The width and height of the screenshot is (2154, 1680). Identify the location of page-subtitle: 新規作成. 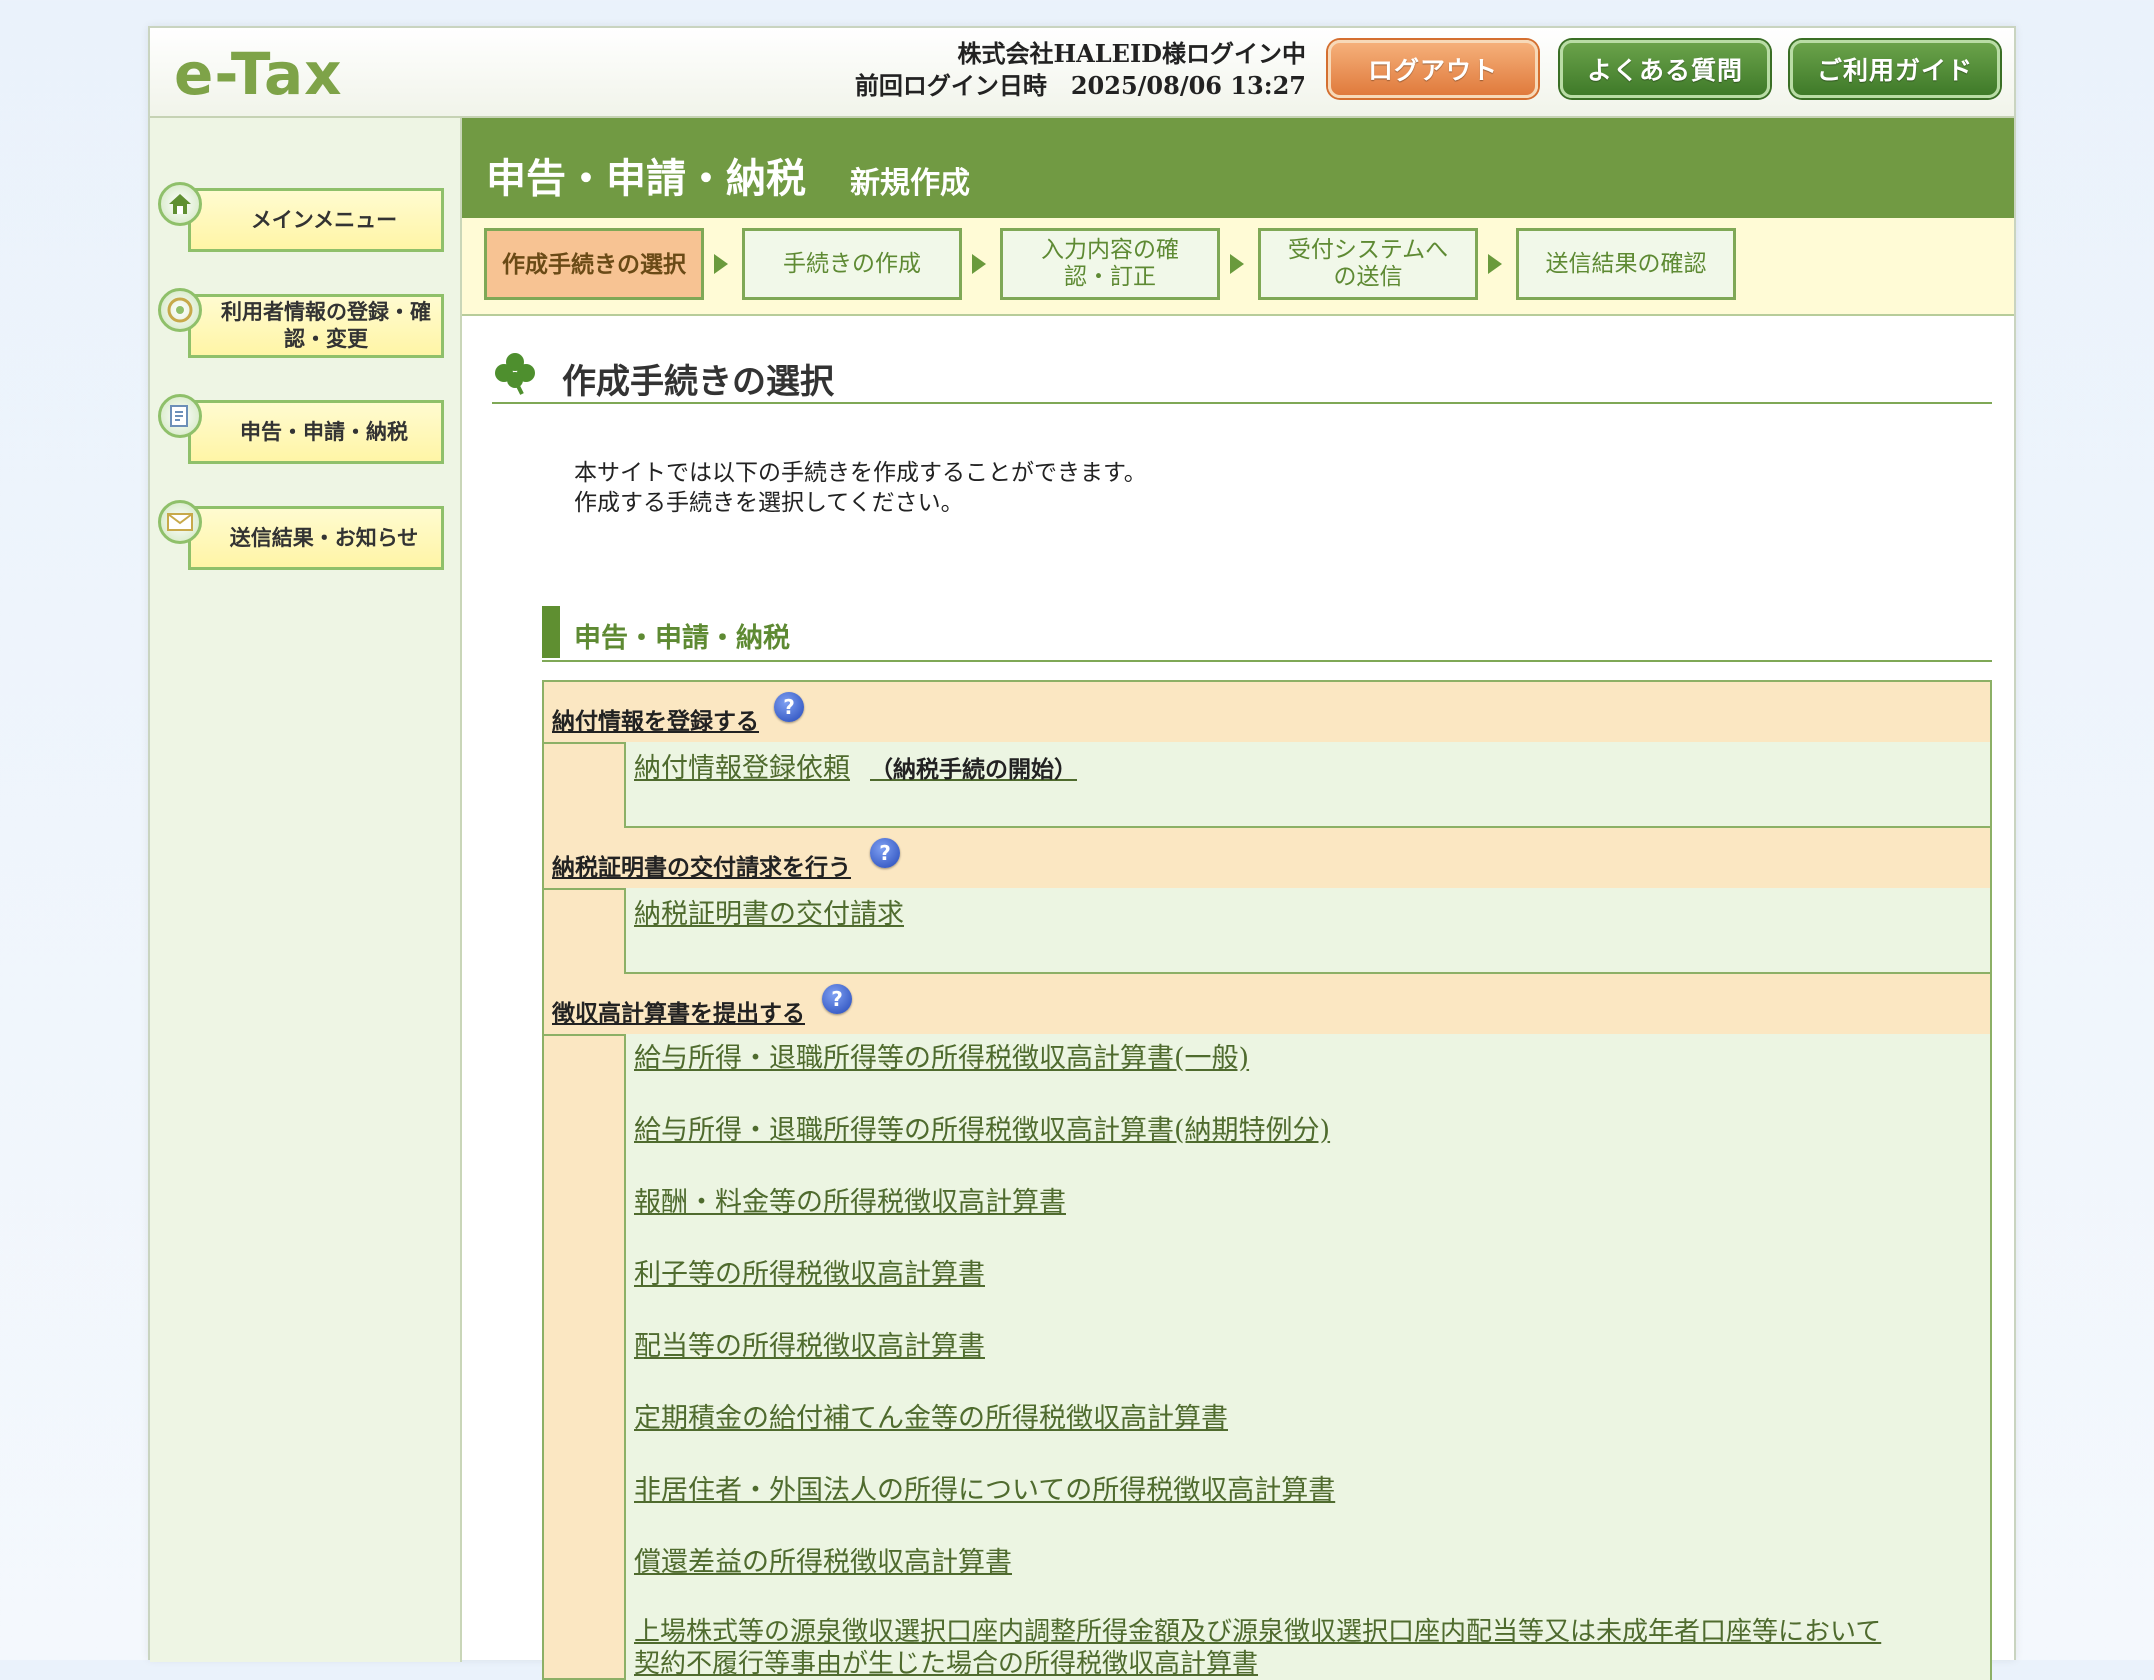
(910, 183).